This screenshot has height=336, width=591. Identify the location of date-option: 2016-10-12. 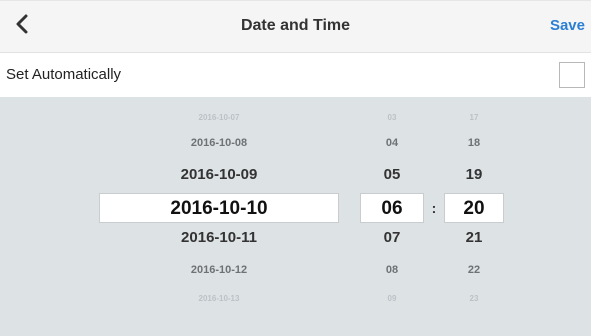
(219, 270).